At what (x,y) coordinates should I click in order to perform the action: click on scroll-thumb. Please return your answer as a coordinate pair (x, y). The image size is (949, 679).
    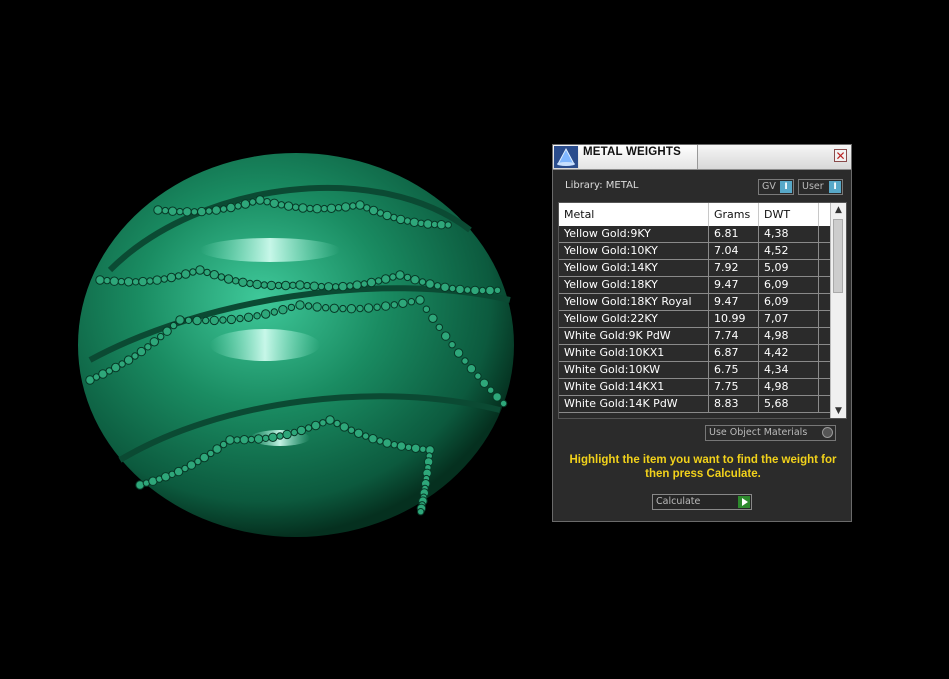
    Looking at the image, I should click on (838, 256).